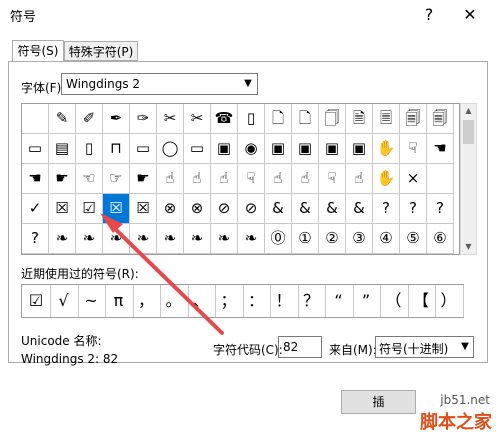 This screenshot has height=434, width=500. I want to click on watermark: jb51.net 脚本之家, so click(440, 411).